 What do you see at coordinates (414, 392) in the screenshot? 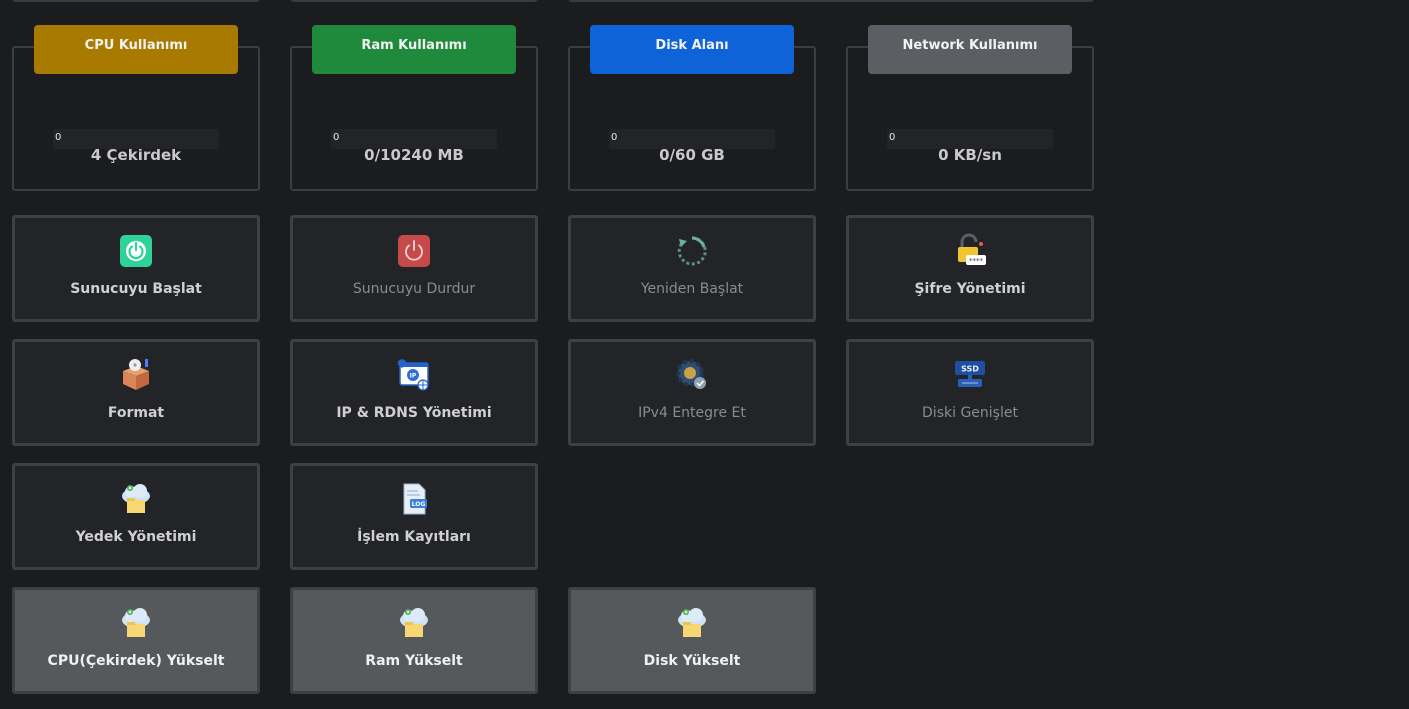
I see `ip-rdns-management-button: IP IP & RDNS Yönetimi` at bounding box center [414, 392].